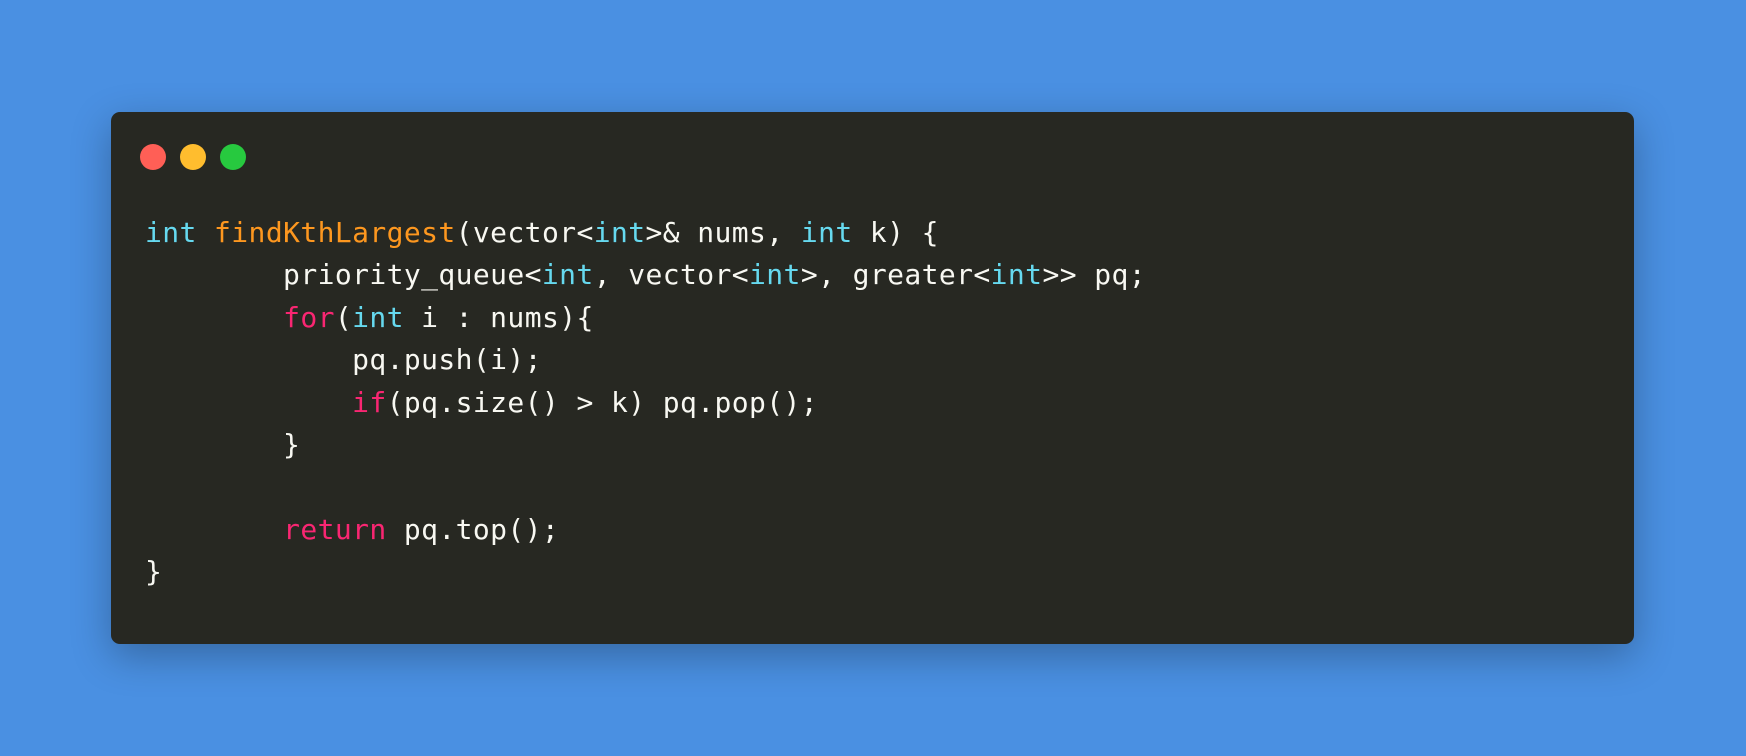 Image resolution: width=1746 pixels, height=756 pixels. What do you see at coordinates (895, 232) in the screenshot?
I see `code-token-plain: k) {` at bounding box center [895, 232].